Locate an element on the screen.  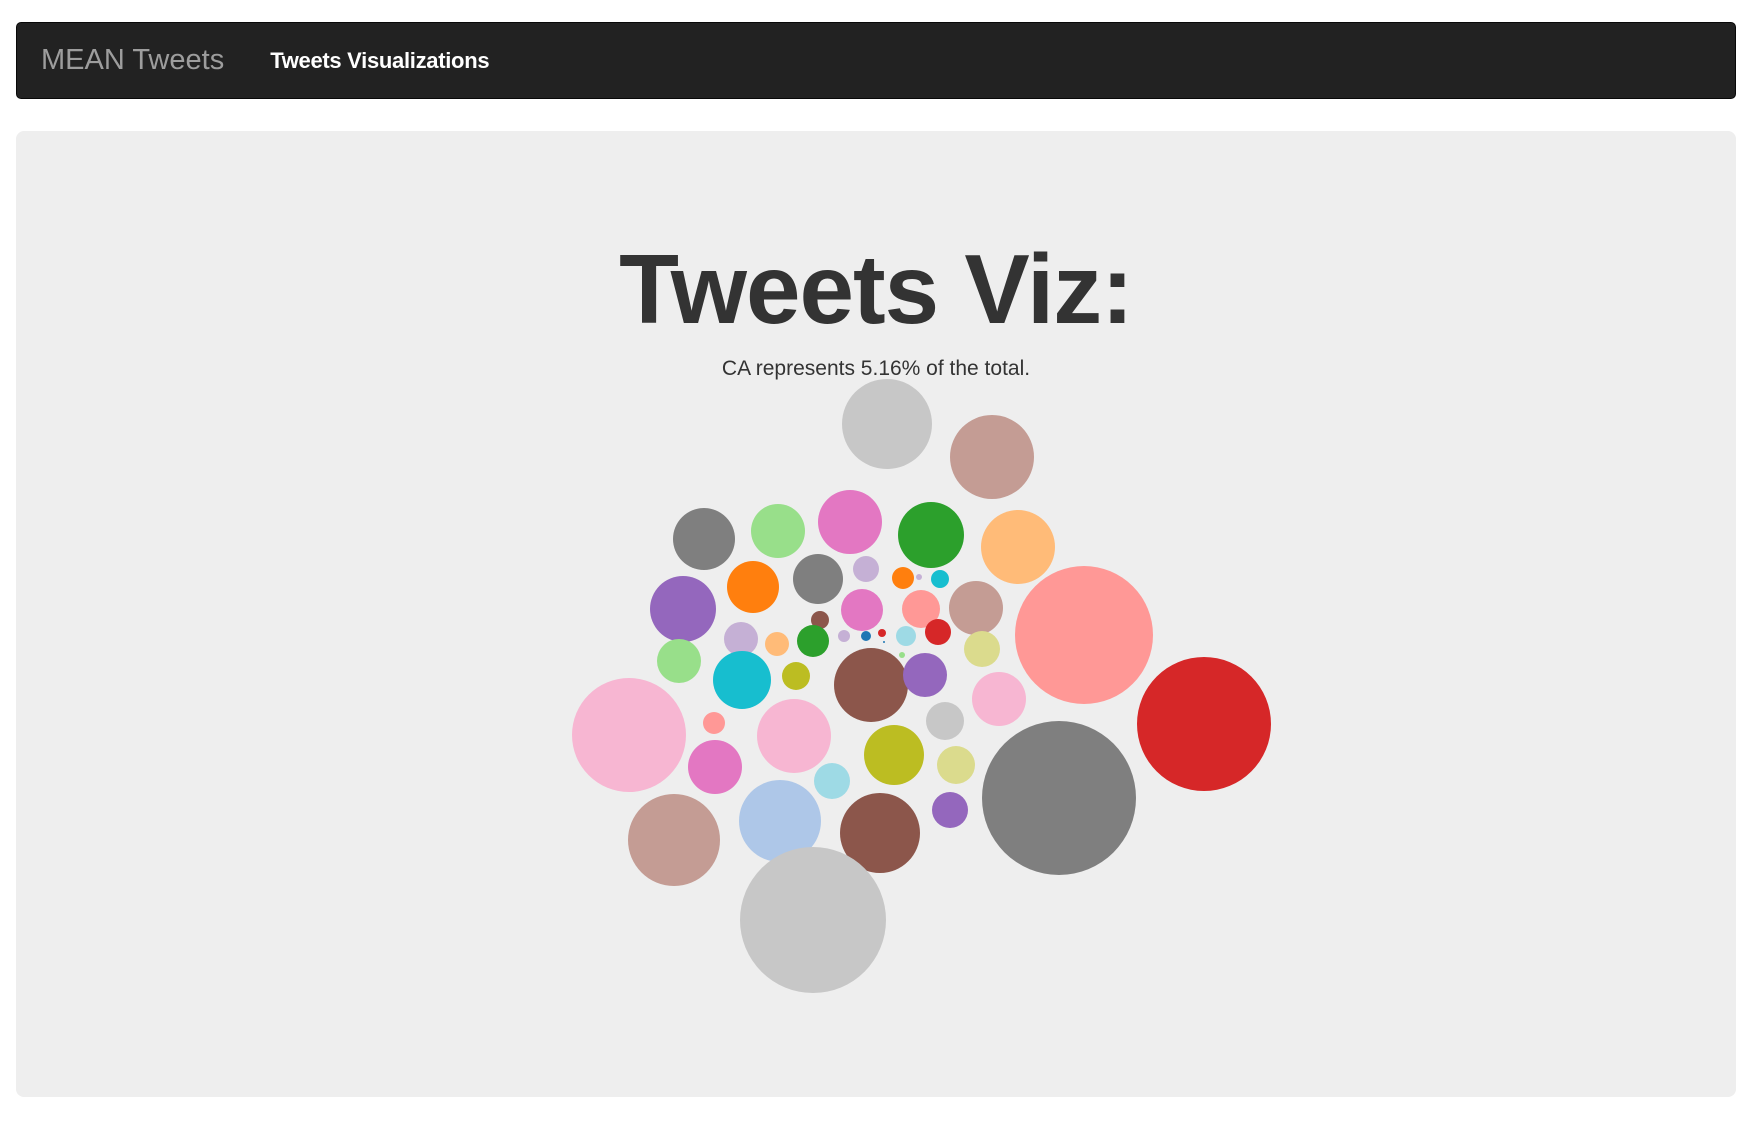
navbar: MEAN Tweets Tweets Visualizations is located at coordinates (876, 60).